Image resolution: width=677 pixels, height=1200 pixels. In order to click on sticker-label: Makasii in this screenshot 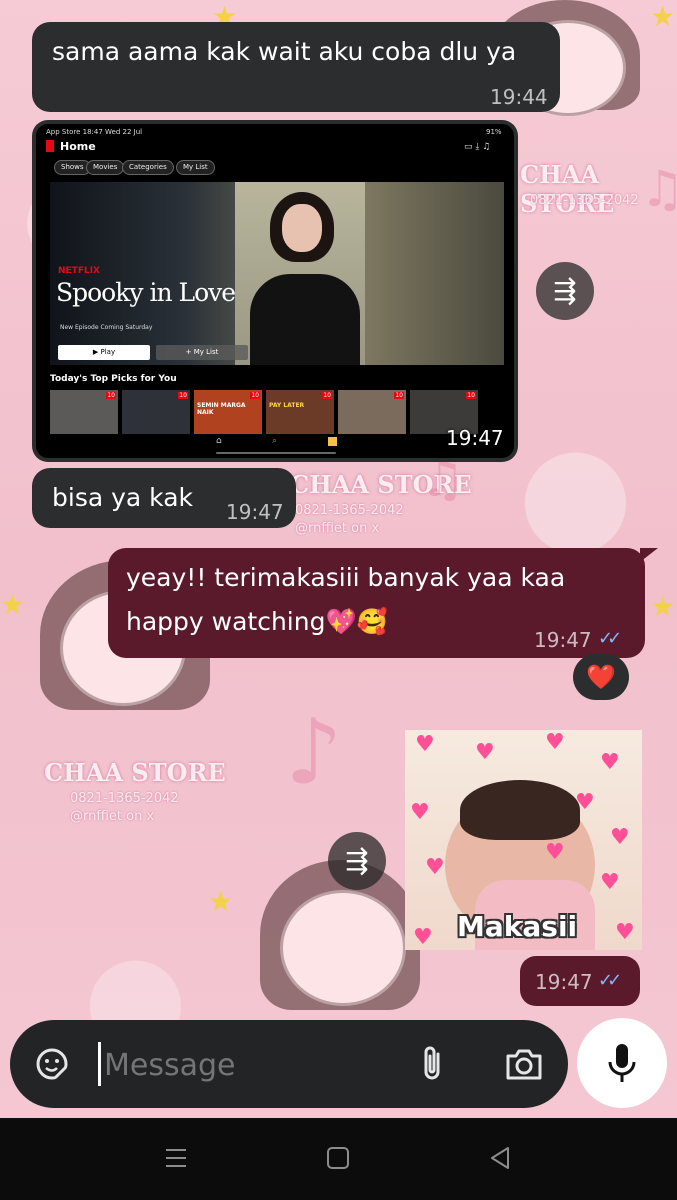, I will do `click(517, 926)`.